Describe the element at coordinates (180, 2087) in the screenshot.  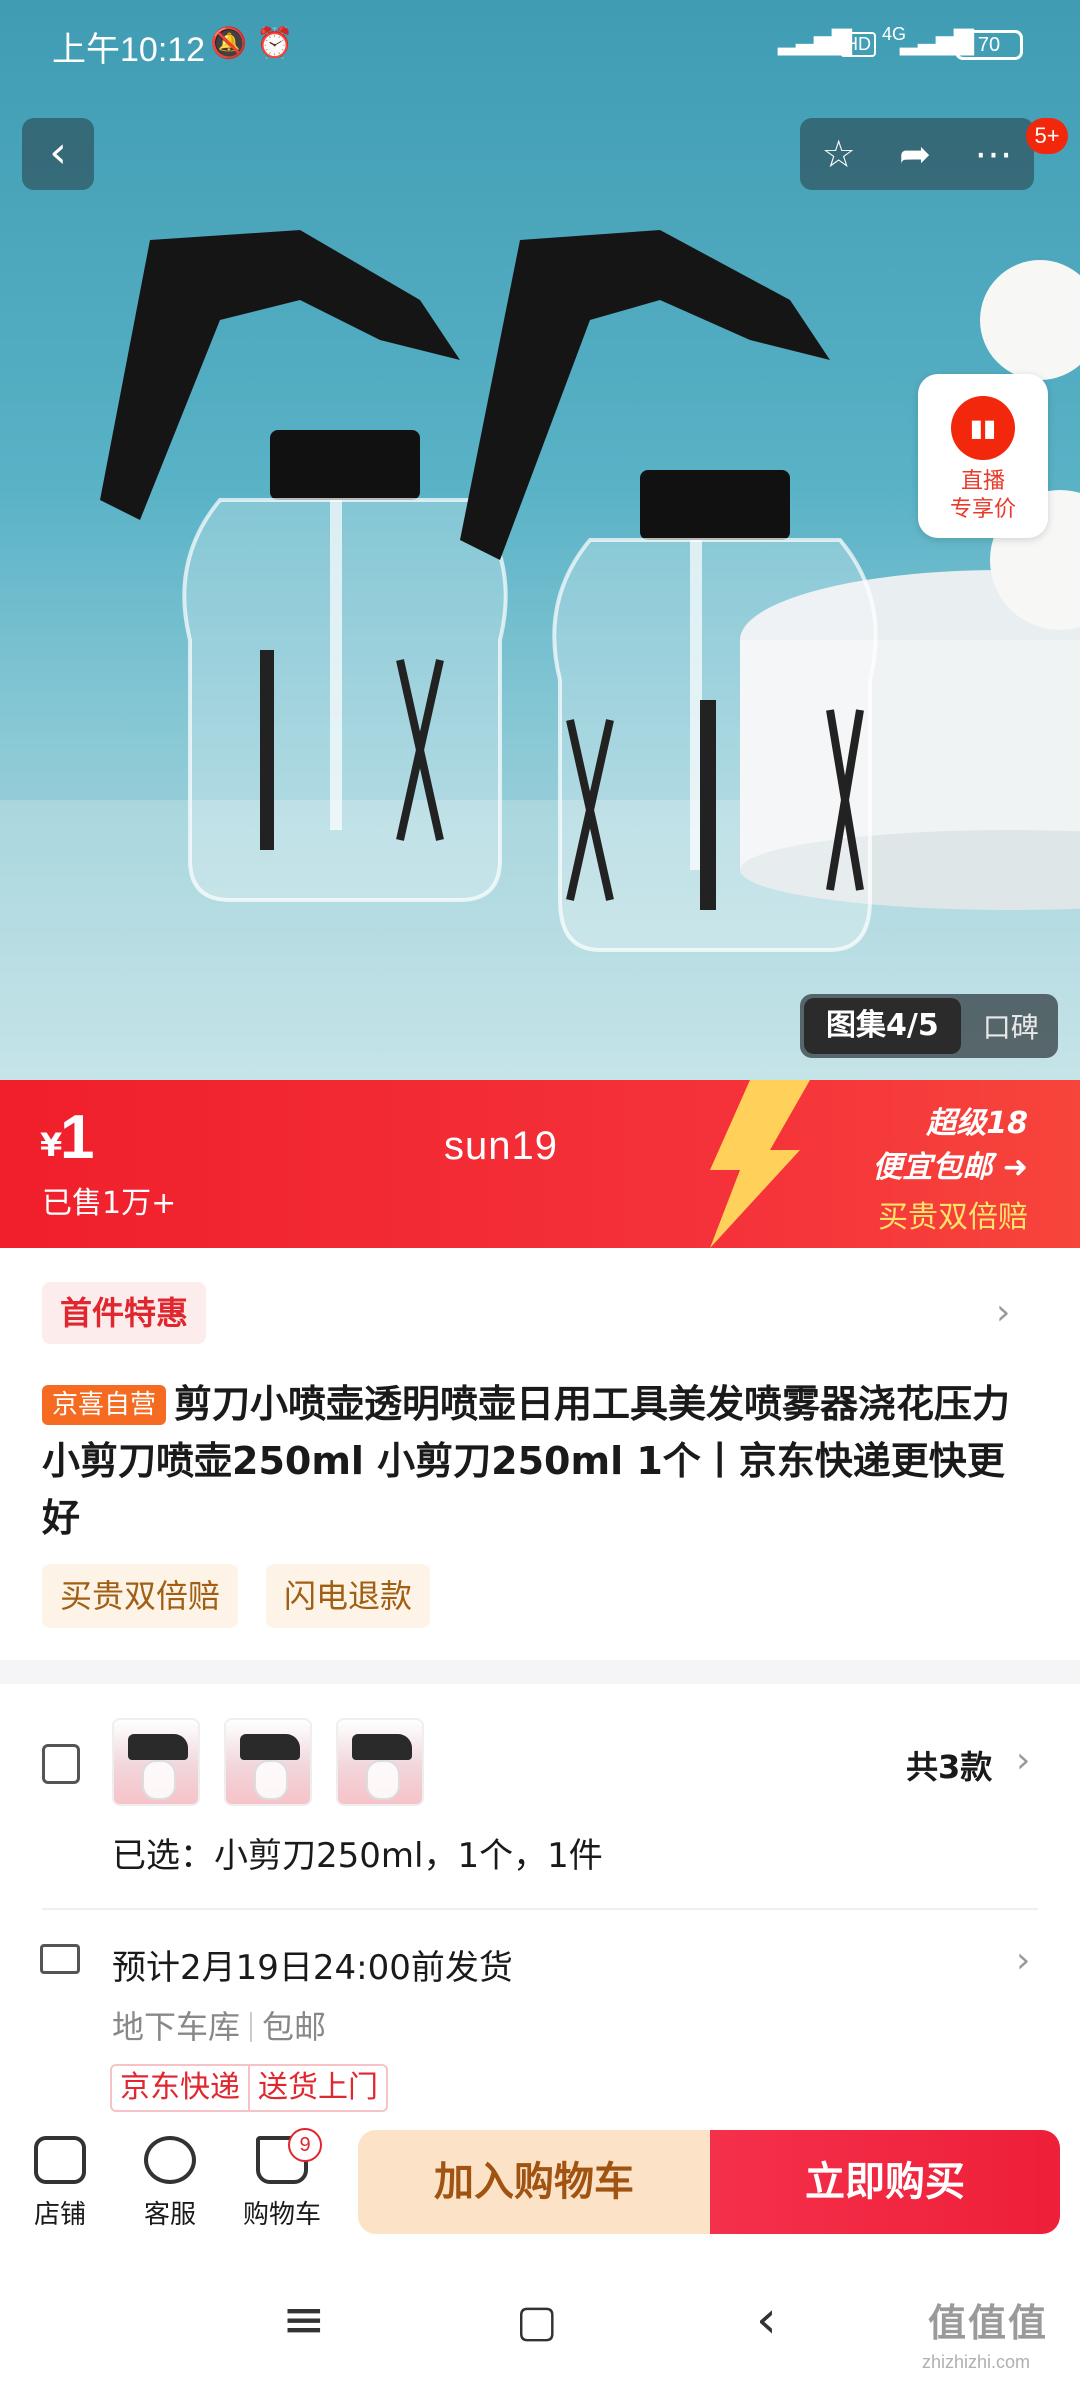
I see `jd-express-tag: 京东快递` at that location.